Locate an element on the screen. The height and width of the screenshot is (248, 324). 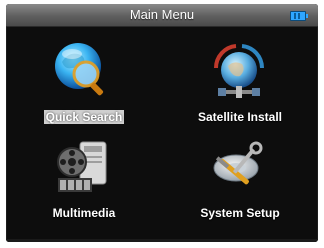
tools-dish-icon is located at coordinates (238, 163).